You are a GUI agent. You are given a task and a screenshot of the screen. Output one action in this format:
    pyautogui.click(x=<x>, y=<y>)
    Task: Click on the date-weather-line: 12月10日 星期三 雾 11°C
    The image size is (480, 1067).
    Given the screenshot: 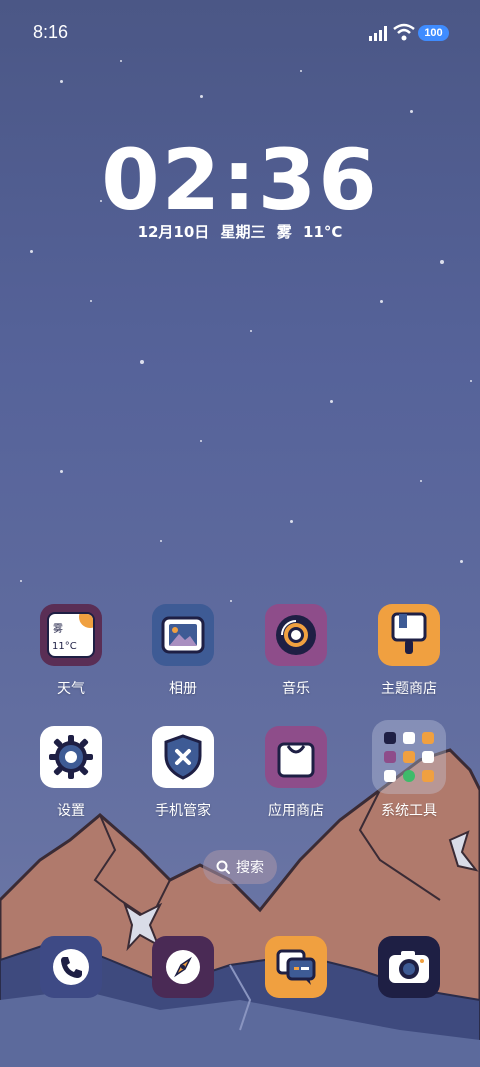 What is the action you would take?
    pyautogui.click(x=240, y=231)
    